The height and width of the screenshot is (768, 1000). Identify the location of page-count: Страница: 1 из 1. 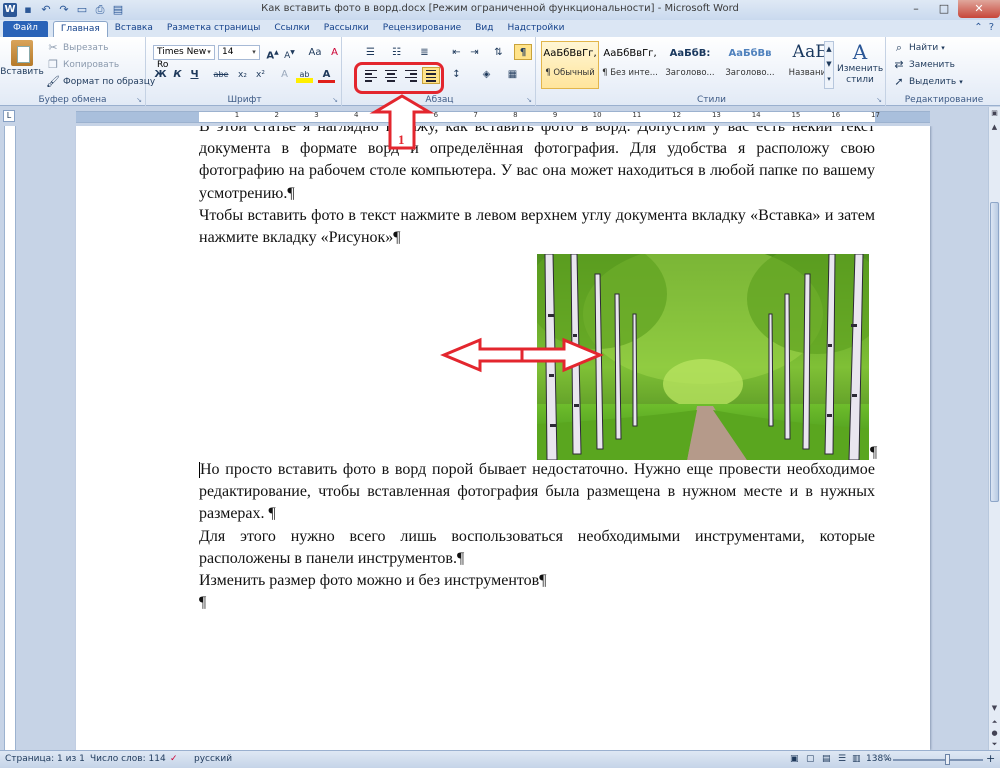
(45, 759).